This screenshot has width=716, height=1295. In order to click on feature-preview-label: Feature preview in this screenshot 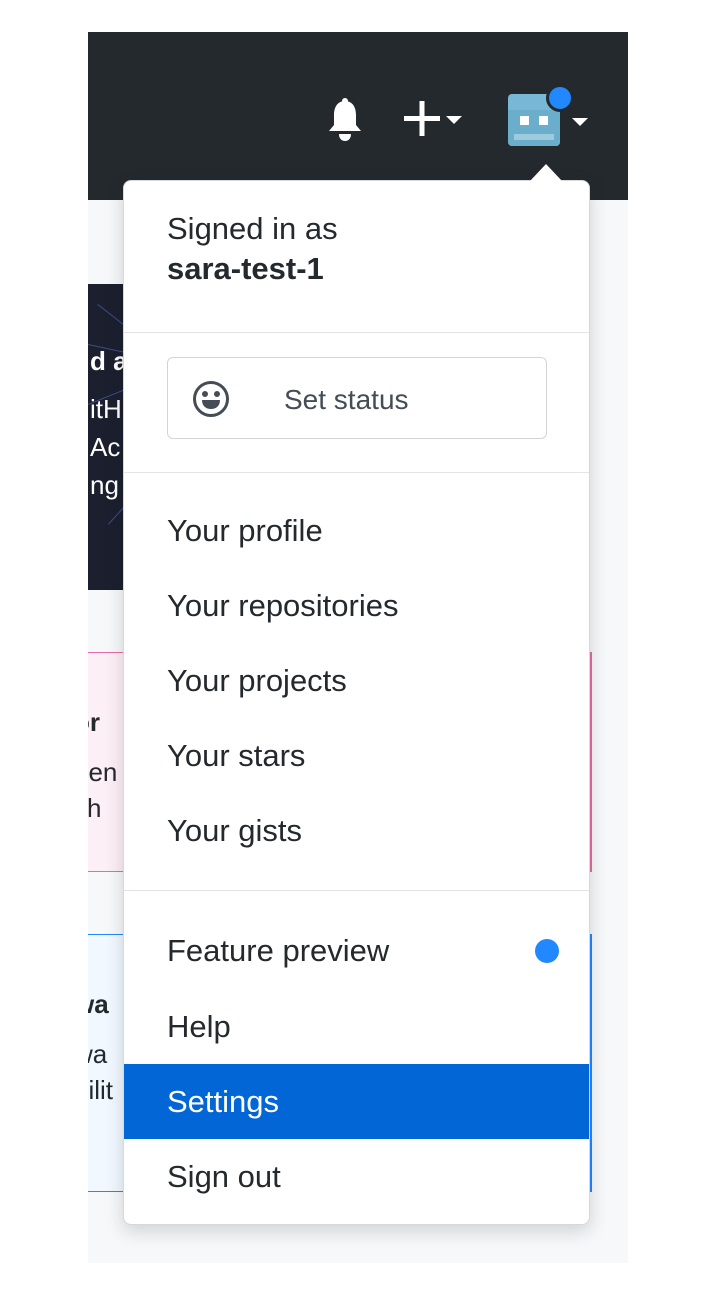, I will do `click(278, 950)`.